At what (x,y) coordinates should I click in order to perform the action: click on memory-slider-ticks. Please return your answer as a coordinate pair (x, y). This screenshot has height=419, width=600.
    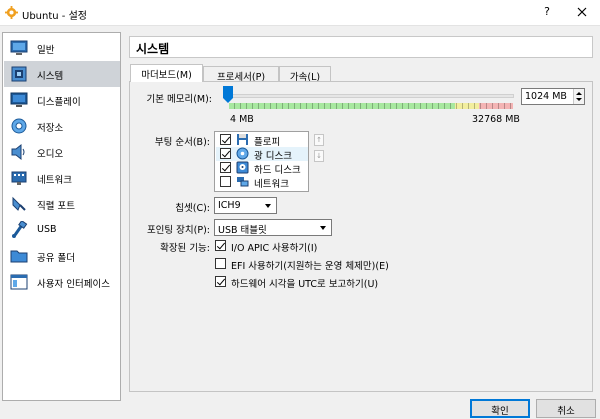
    Looking at the image, I should click on (371, 106).